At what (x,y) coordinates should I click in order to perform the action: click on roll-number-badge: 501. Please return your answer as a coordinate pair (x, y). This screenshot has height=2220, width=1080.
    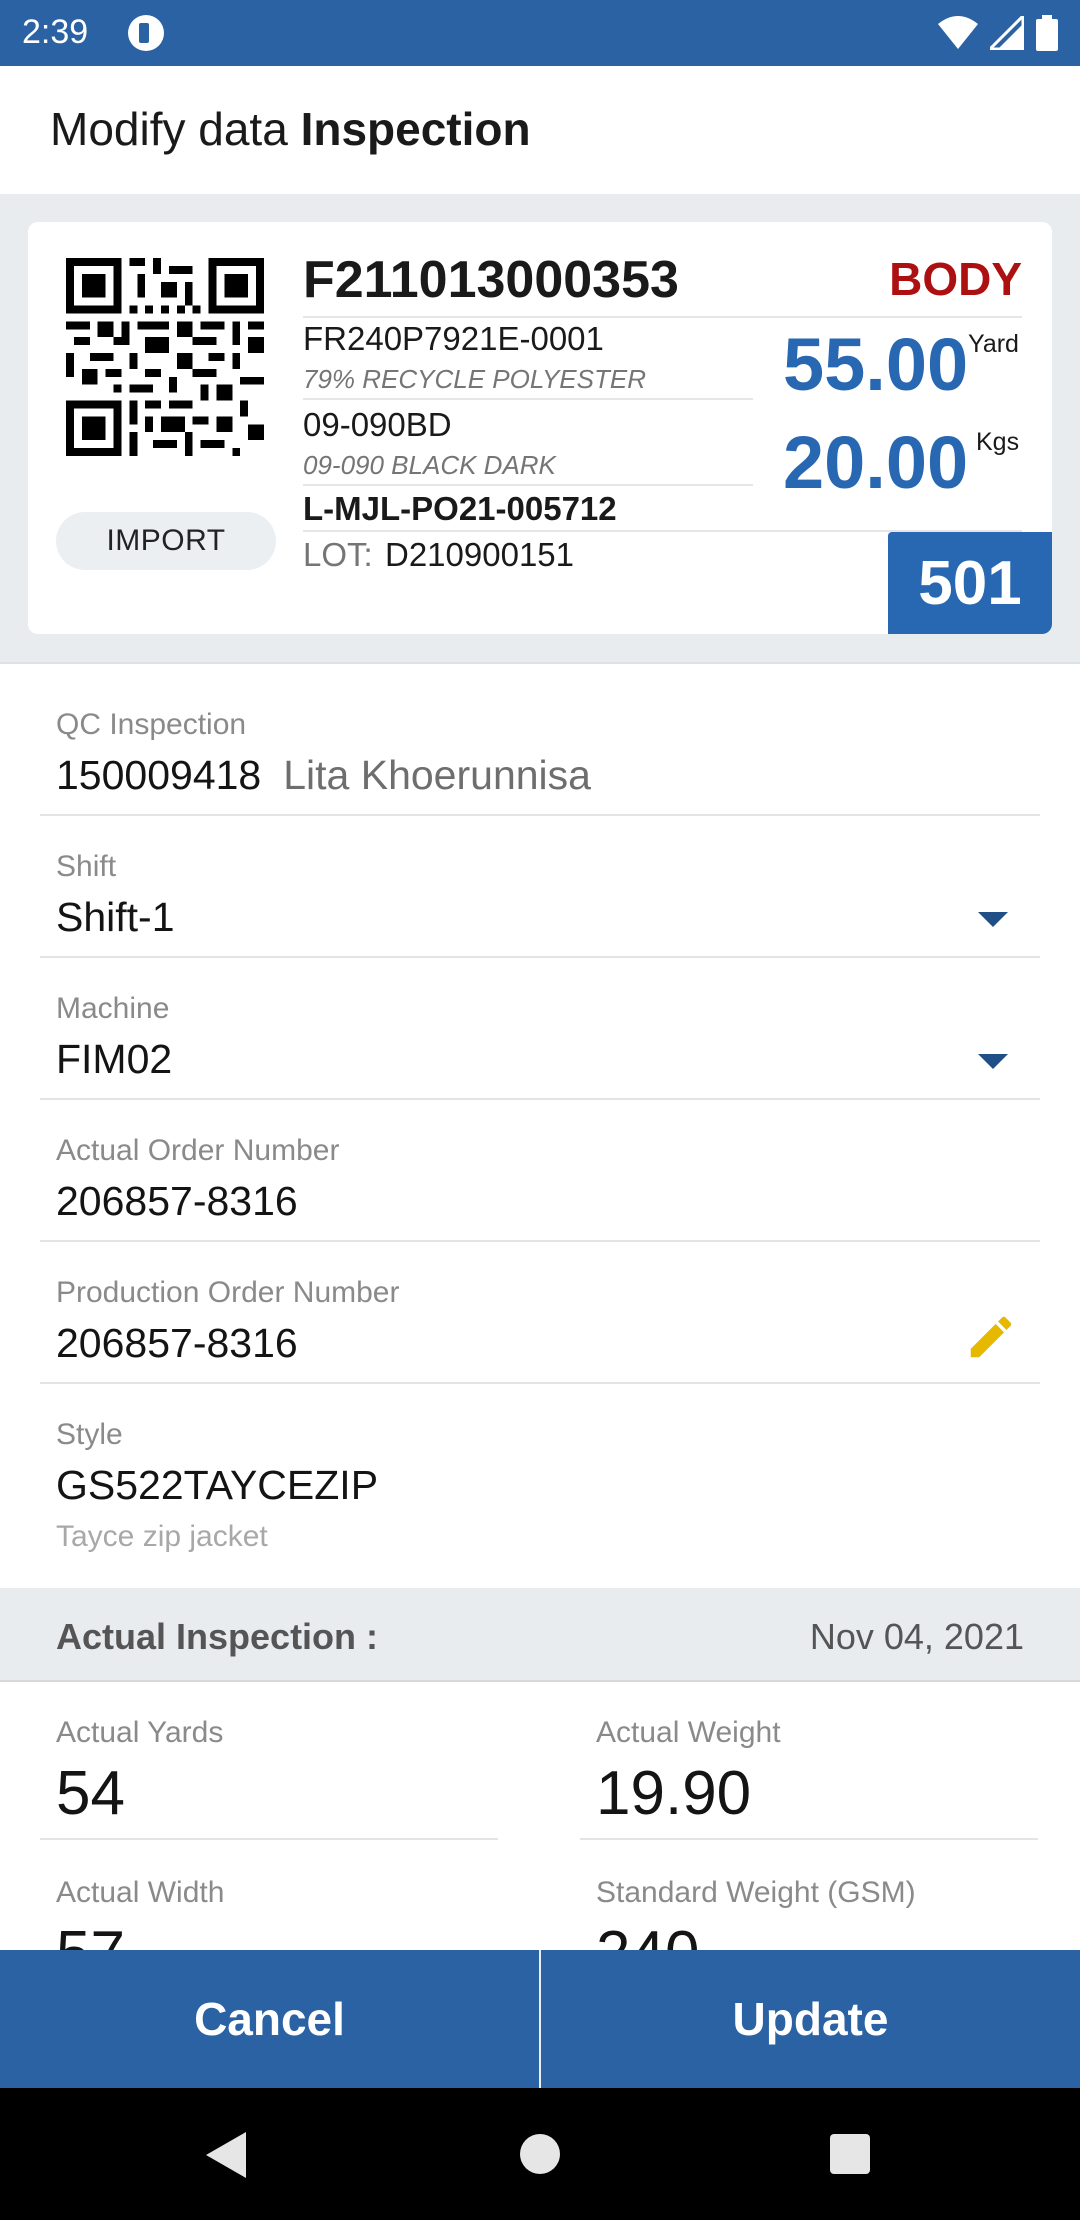
    Looking at the image, I should click on (970, 583).